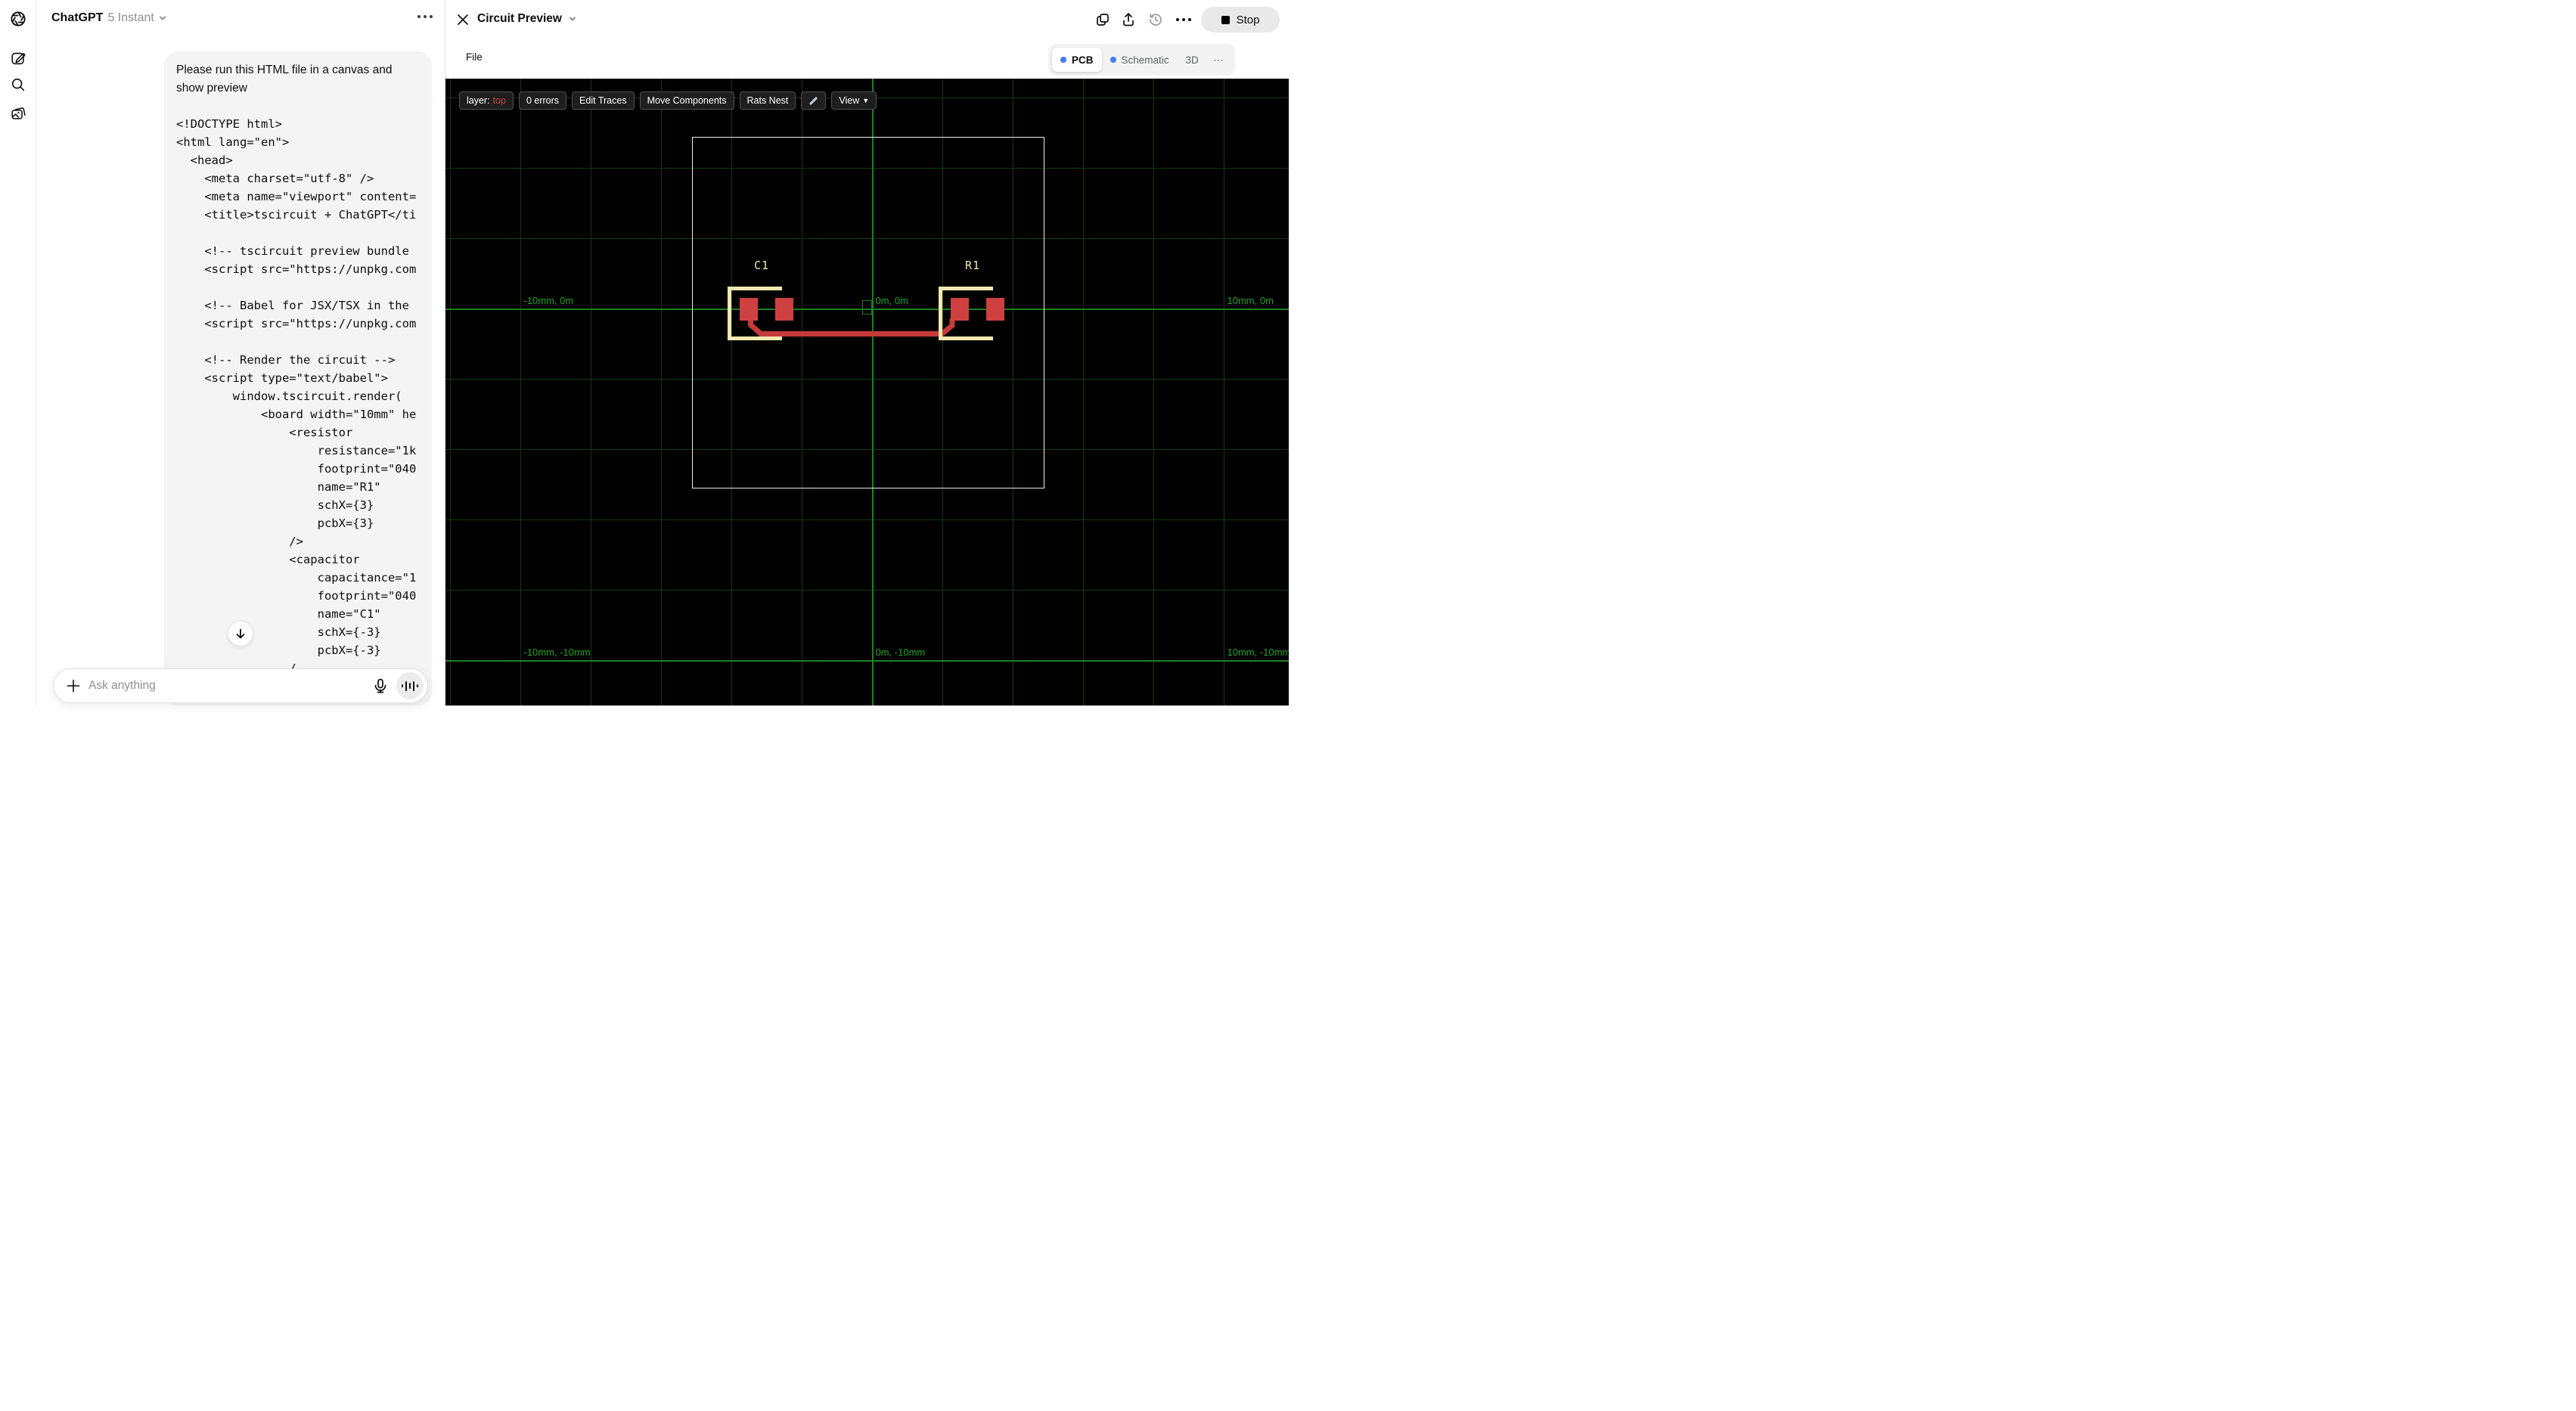 This screenshot has height=1411, width=2576. I want to click on code-line: <resistor, so click(264, 432).